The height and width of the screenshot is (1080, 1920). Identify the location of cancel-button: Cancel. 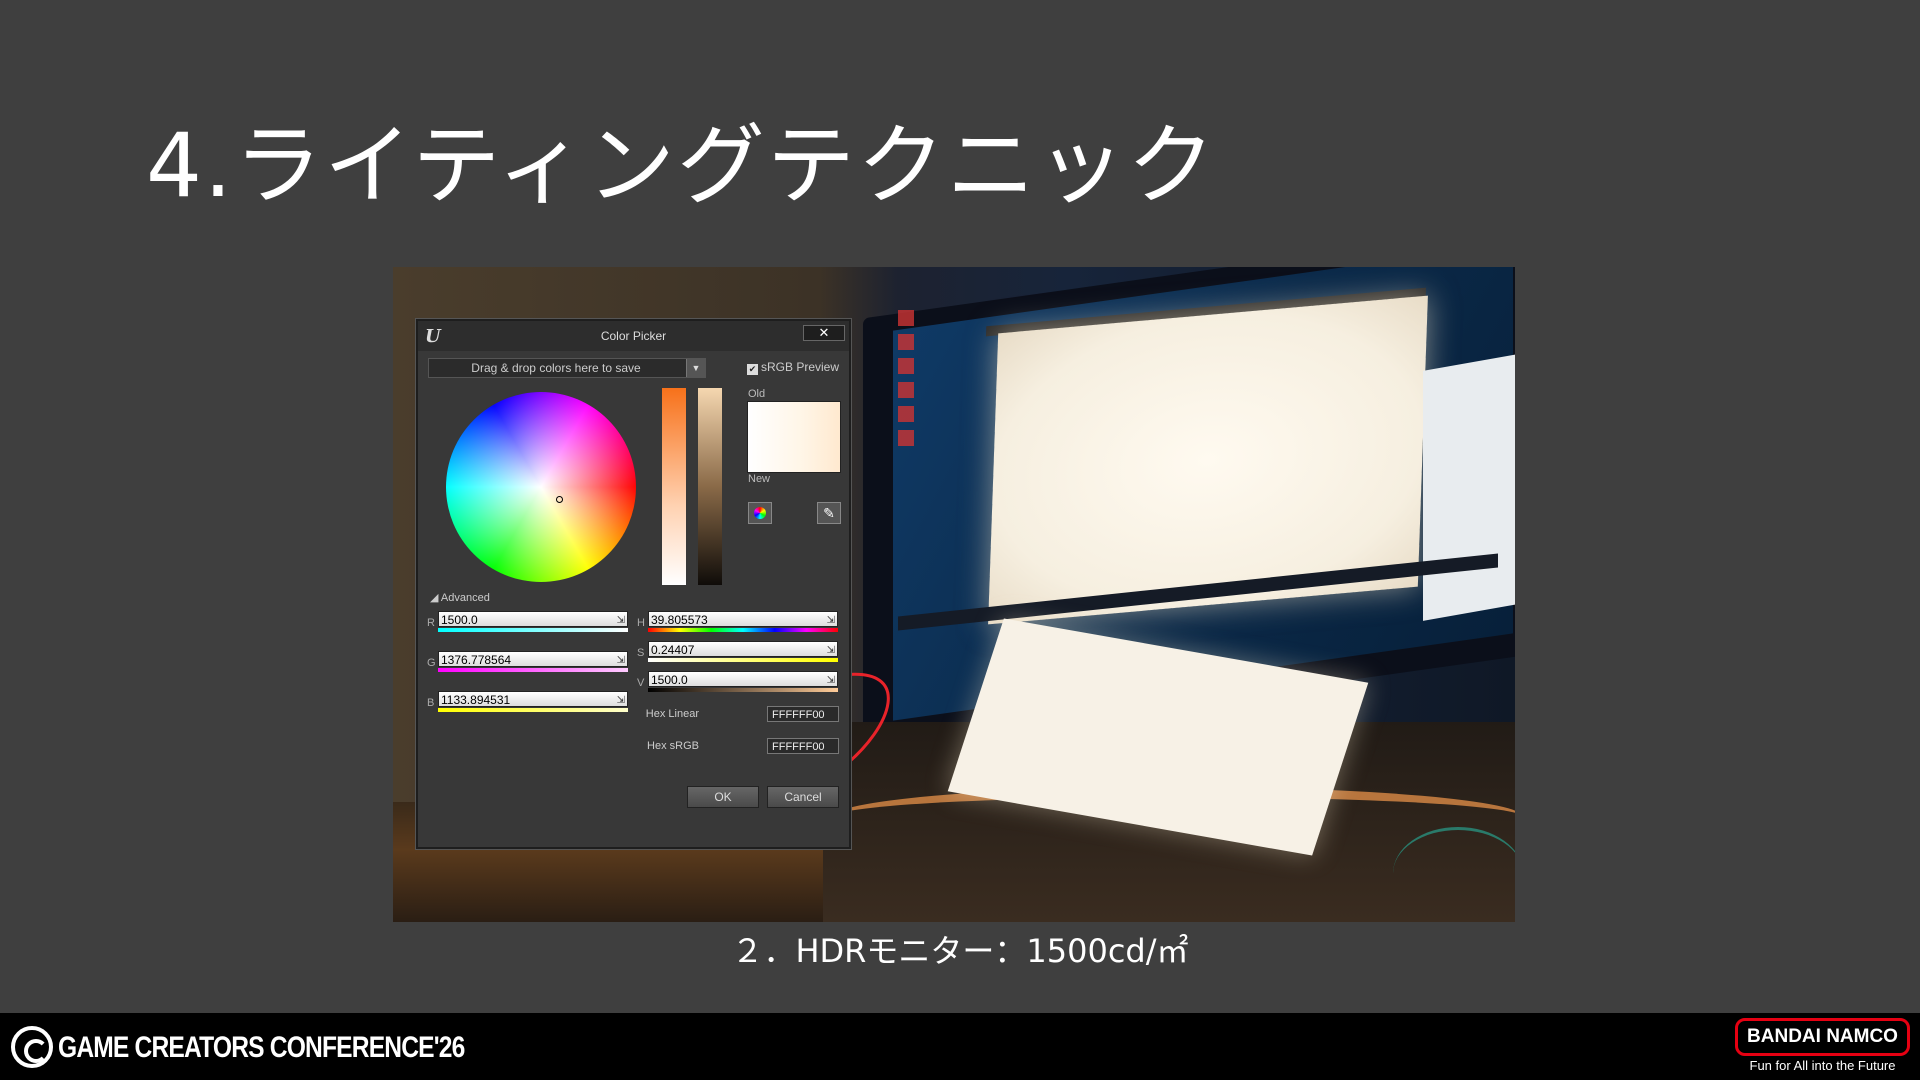
(803, 797).